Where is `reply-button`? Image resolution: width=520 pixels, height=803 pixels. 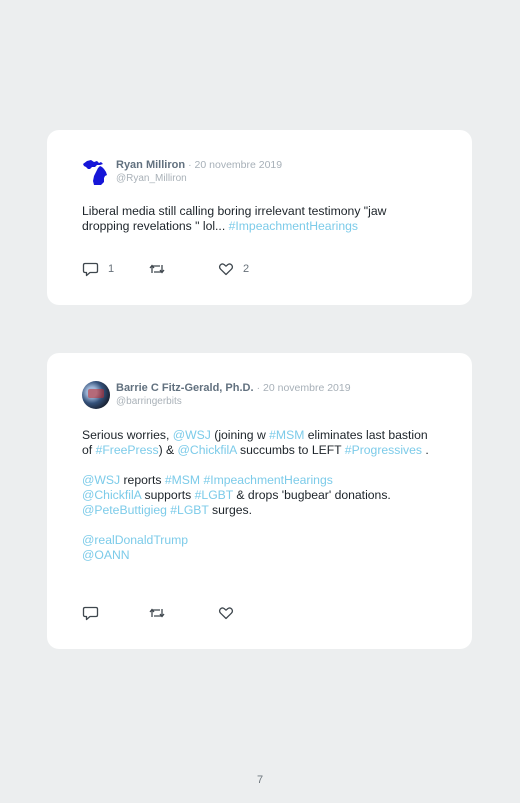 reply-button is located at coordinates (95, 613).